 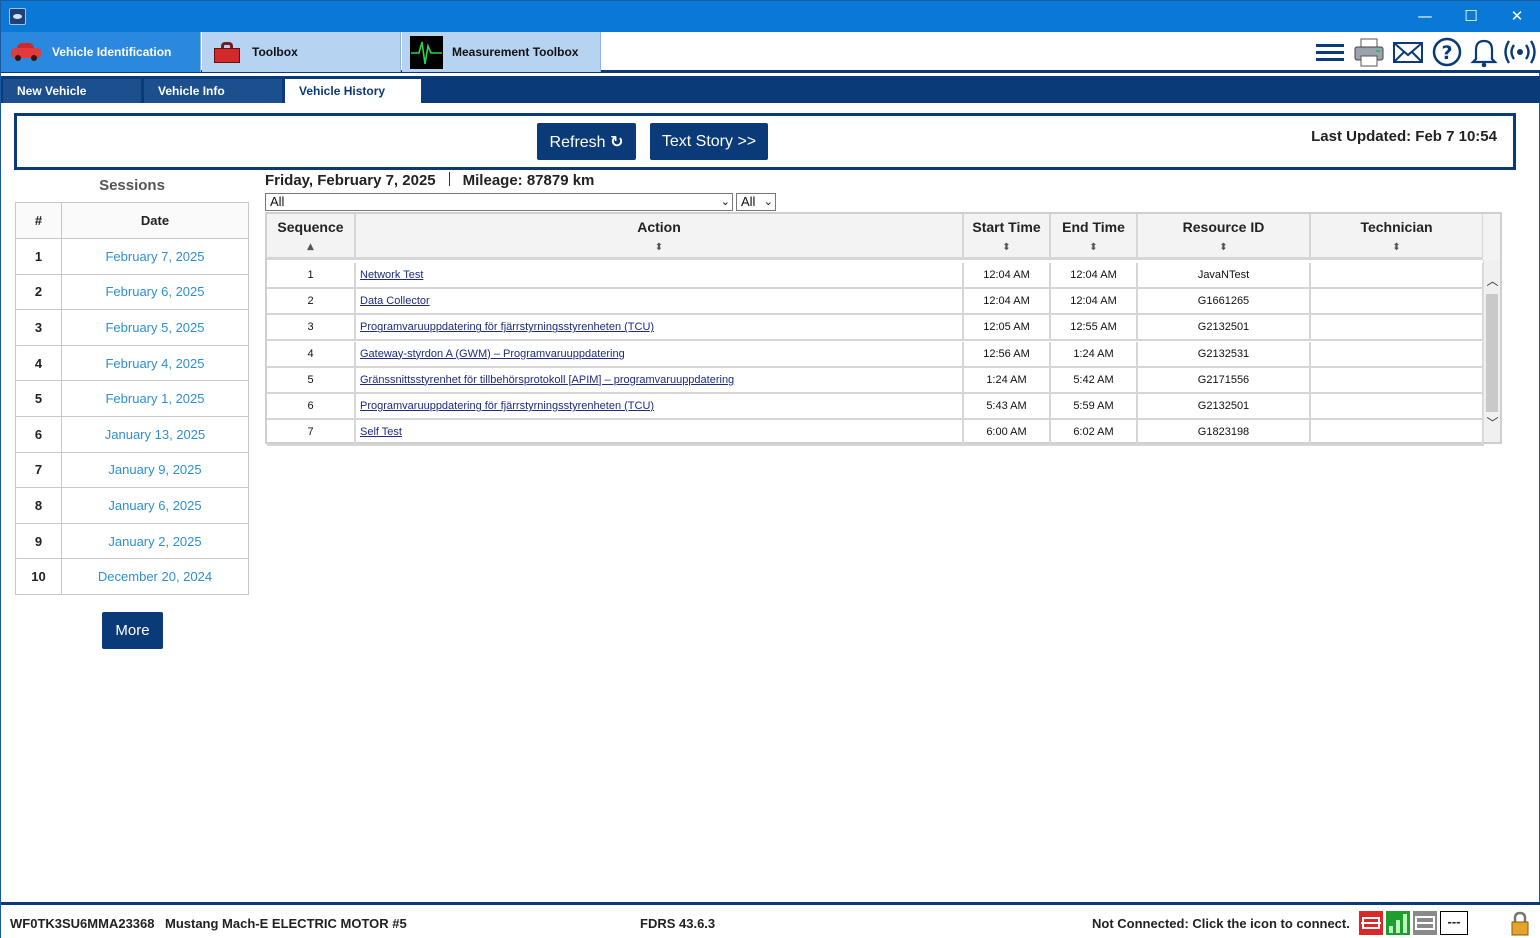 I want to click on session-row: 1 February 7, 2025, so click(x=132, y=256).